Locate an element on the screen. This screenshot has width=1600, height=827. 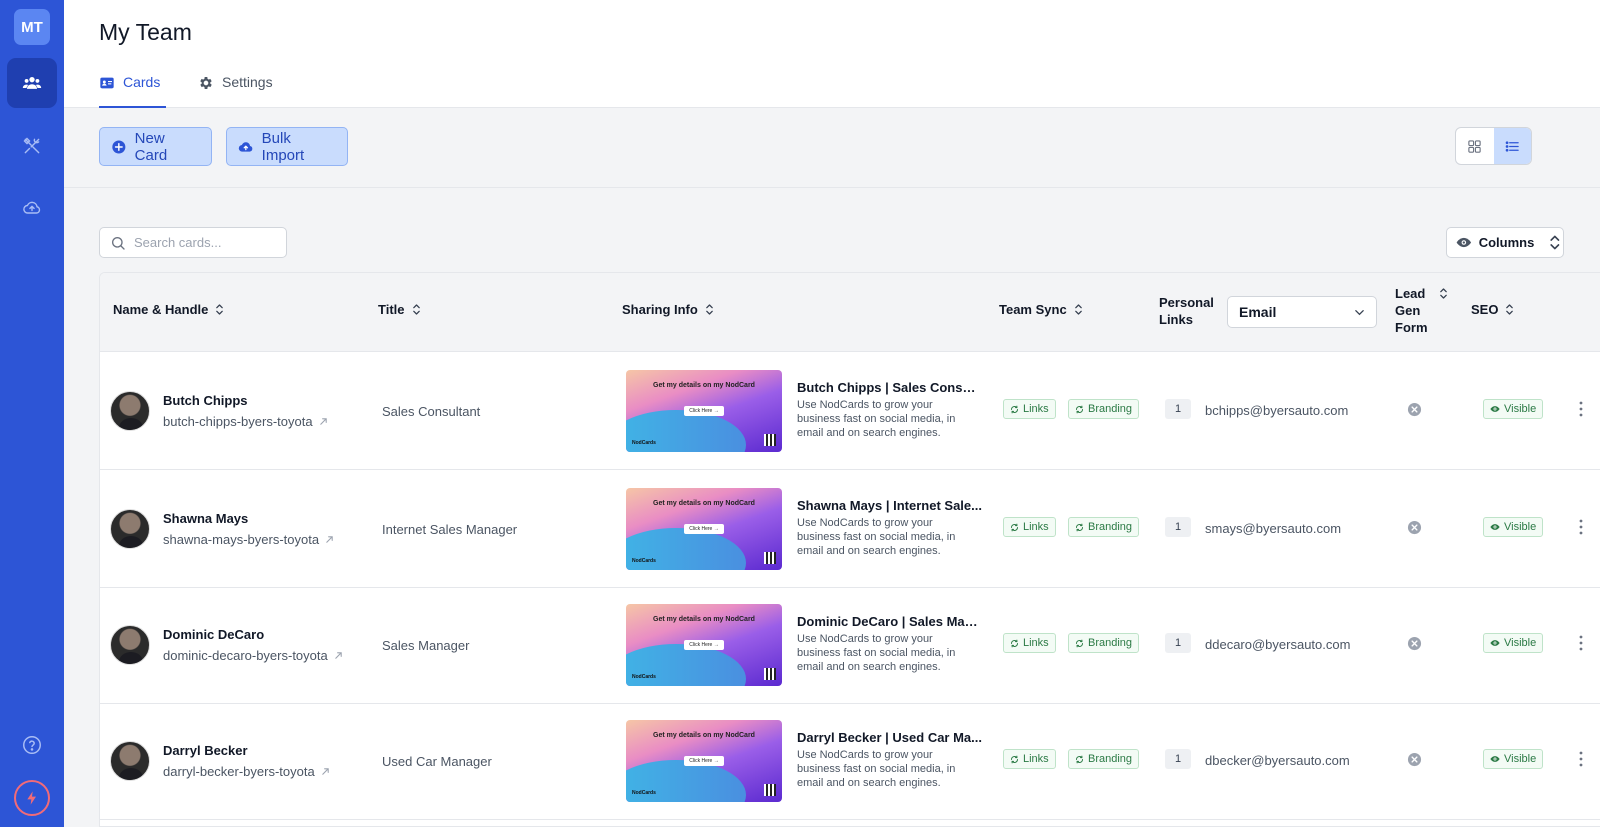
search-input is located at coordinates (204, 242).